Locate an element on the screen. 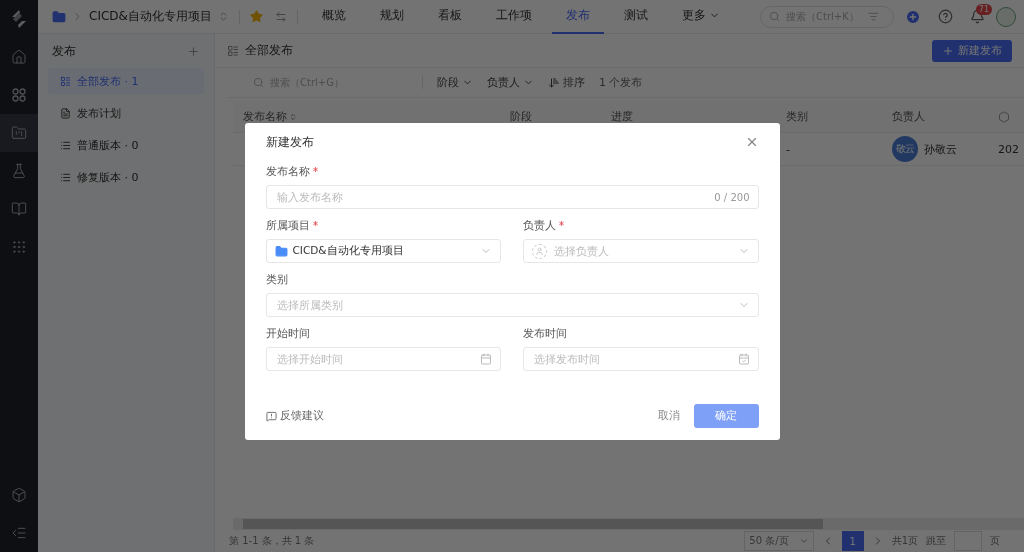 Image resolution: width=1024 pixels, height=552 pixels. field-label: 类别 is located at coordinates (276, 280).